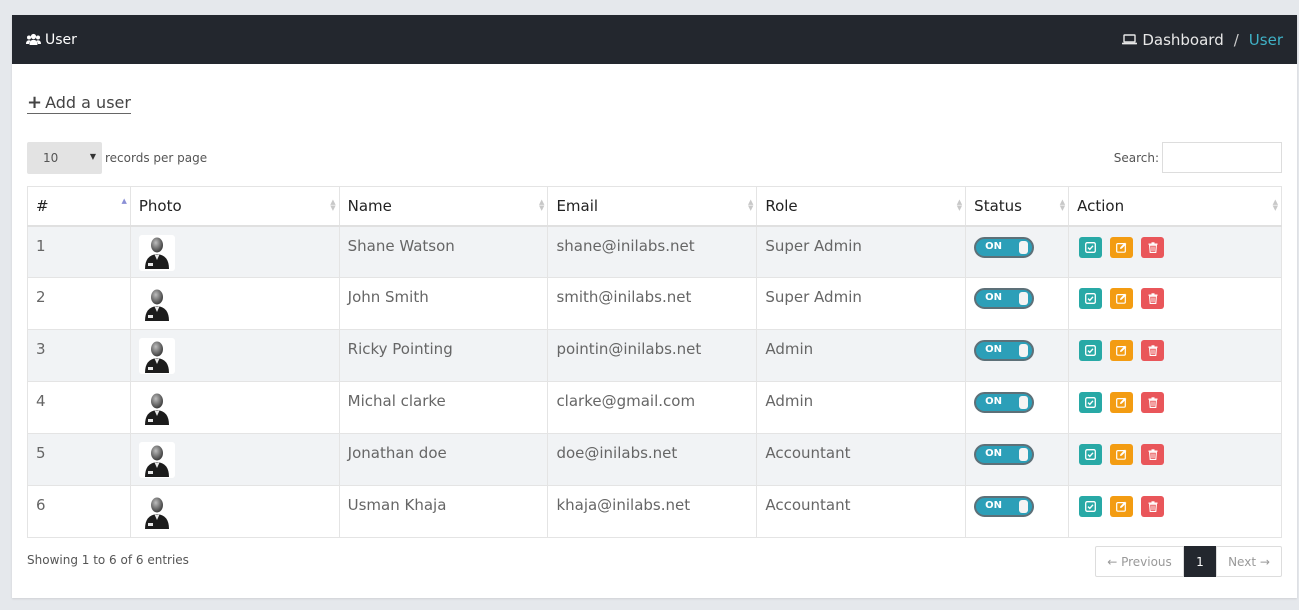 This screenshot has width=1299, height=610. I want to click on cell-name: John Smith, so click(443, 303).